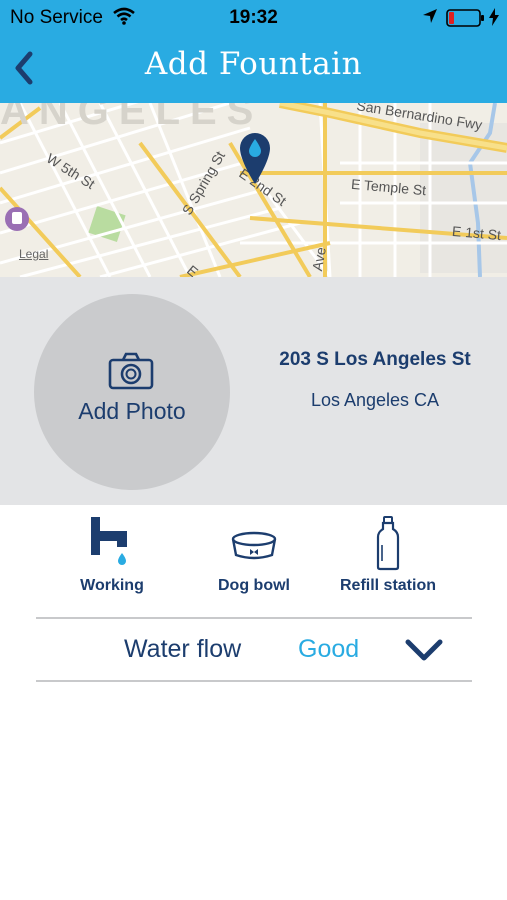  What do you see at coordinates (33, 254) in the screenshot?
I see `map-legal-link: Legal` at bounding box center [33, 254].